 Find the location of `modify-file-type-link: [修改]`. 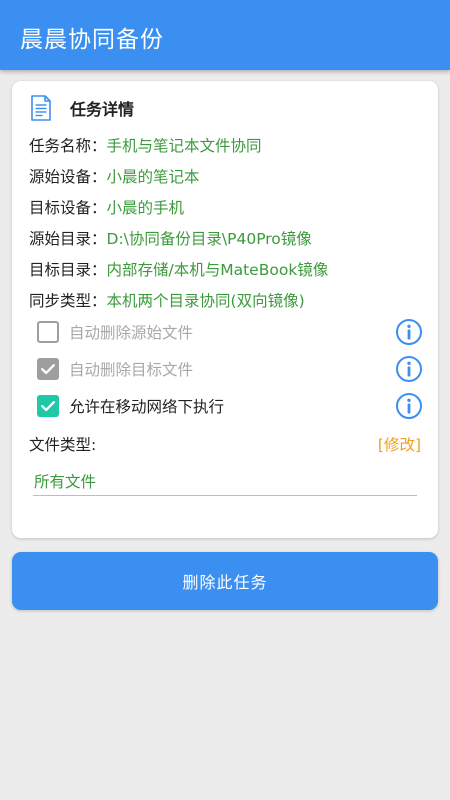

modify-file-type-link: [修改] is located at coordinates (399, 444).